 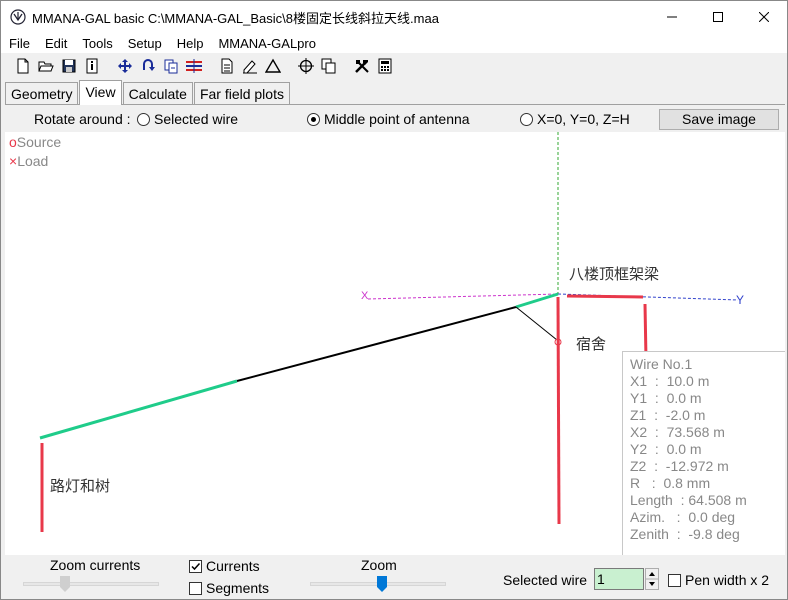 I want to click on open-folder-icon, so click(x=45, y=66).